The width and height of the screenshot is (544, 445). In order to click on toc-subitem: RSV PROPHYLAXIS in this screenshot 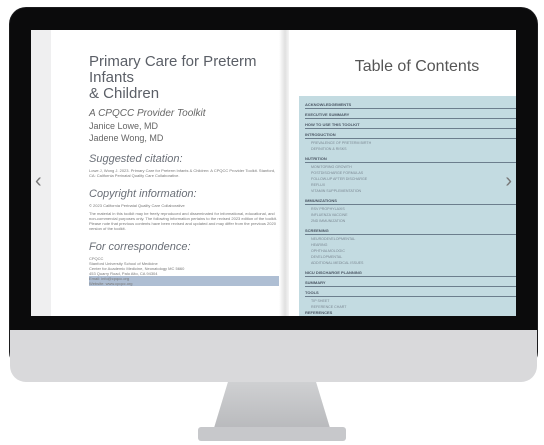, I will do `click(328, 209)`.